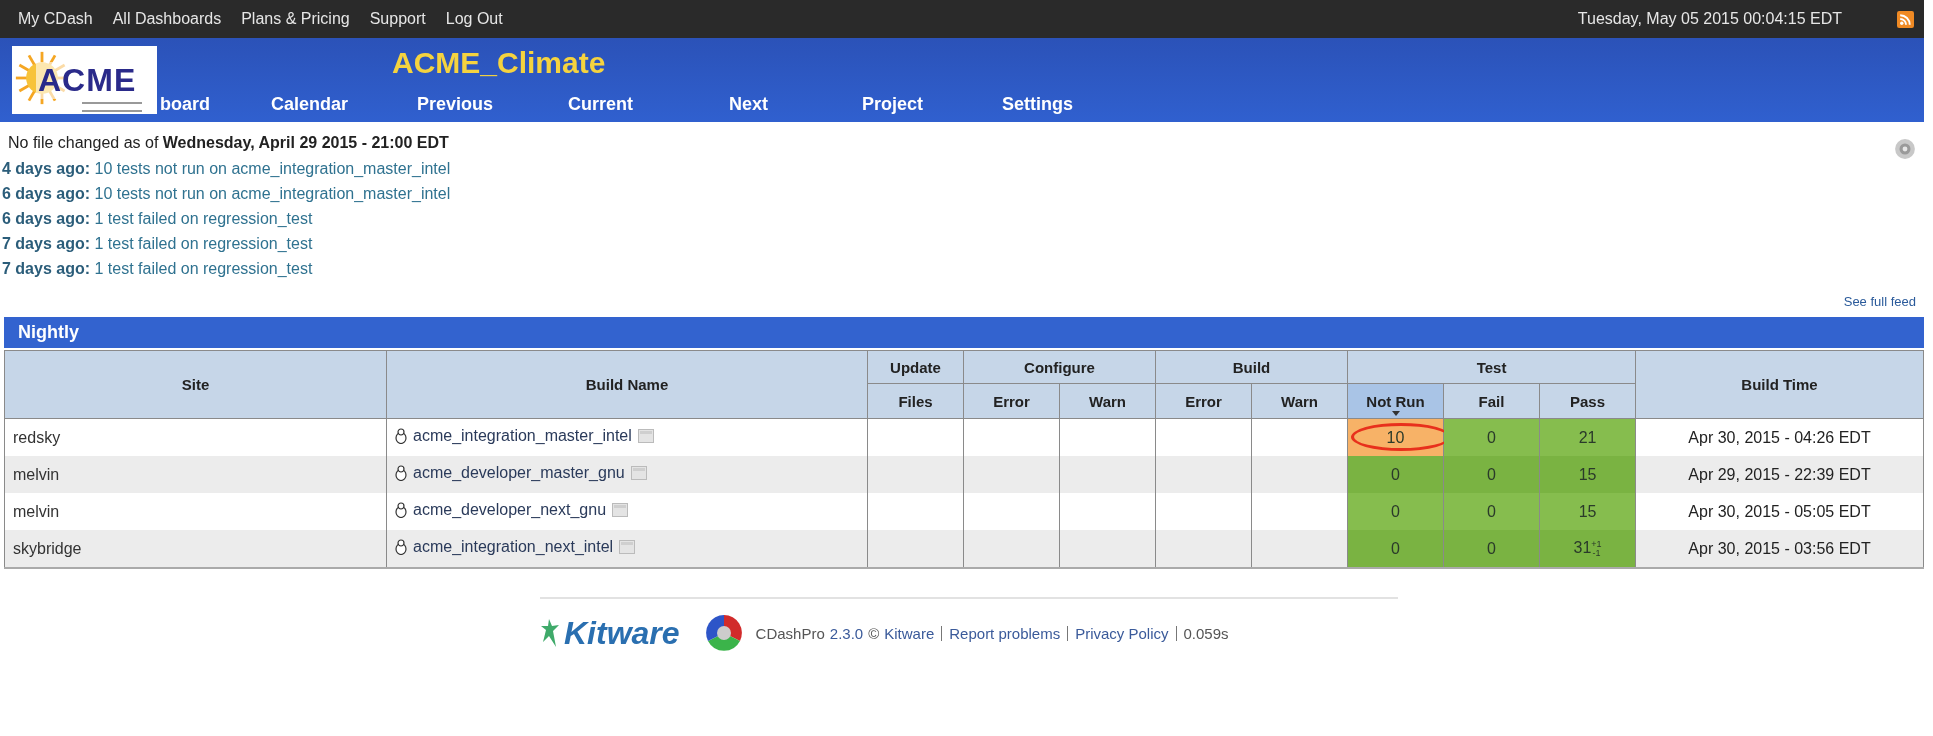 This screenshot has height=736, width=1933. Describe the element at coordinates (1587, 437) in the screenshot. I see `pass-count: 21` at that location.